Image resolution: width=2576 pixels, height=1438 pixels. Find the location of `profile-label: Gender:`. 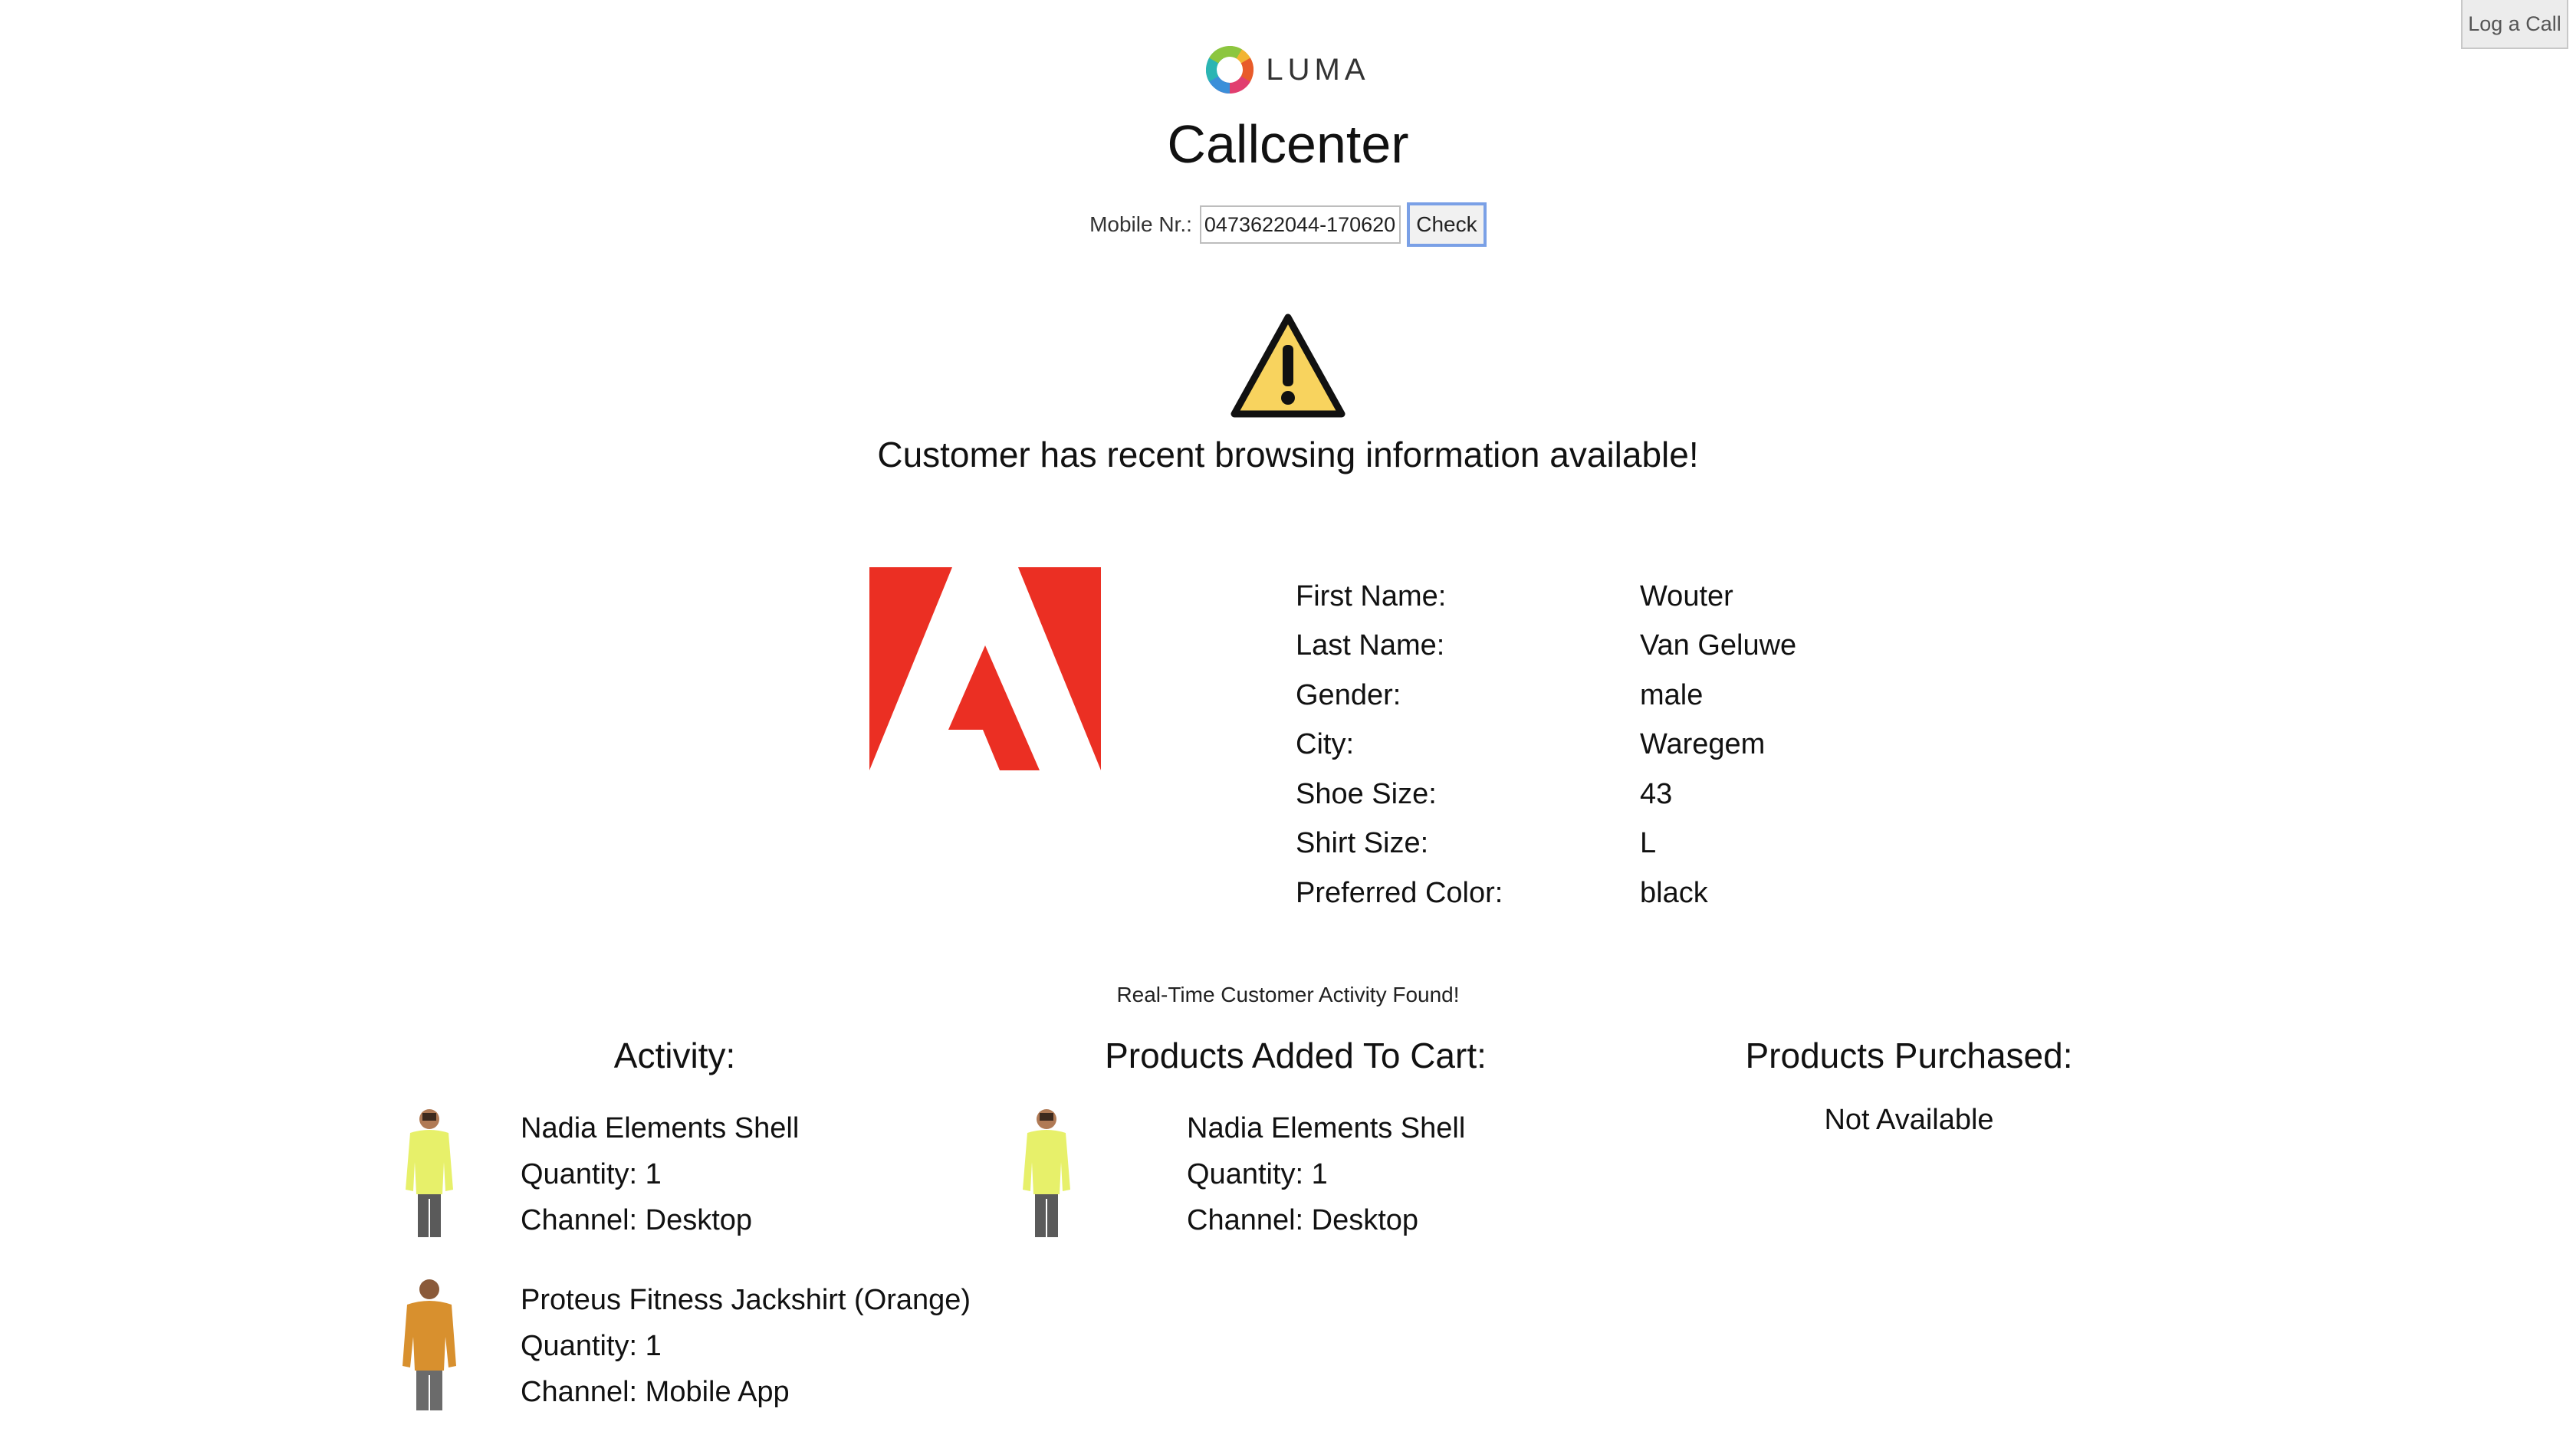

profile-label: Gender: is located at coordinates (1349, 694).